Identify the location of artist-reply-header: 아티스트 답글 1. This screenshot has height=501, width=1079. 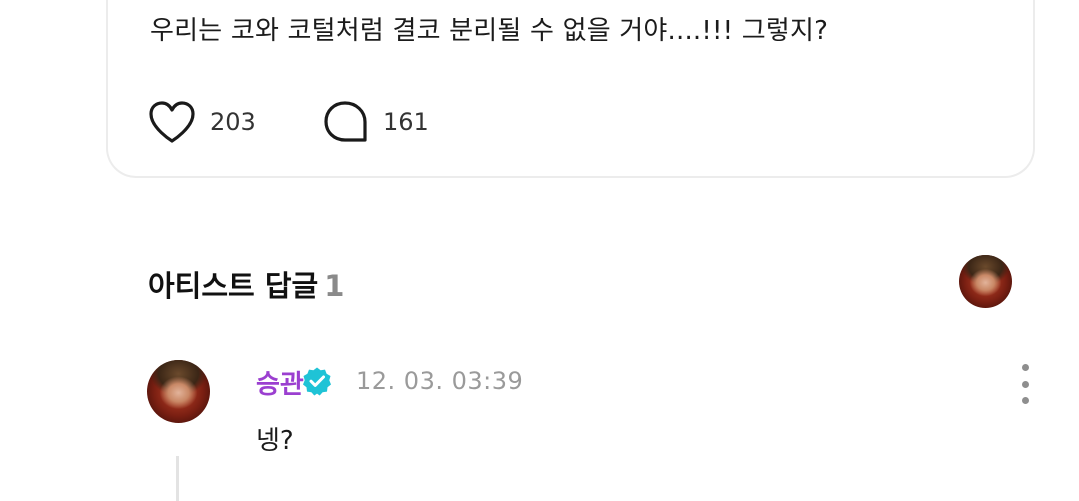
(246, 284).